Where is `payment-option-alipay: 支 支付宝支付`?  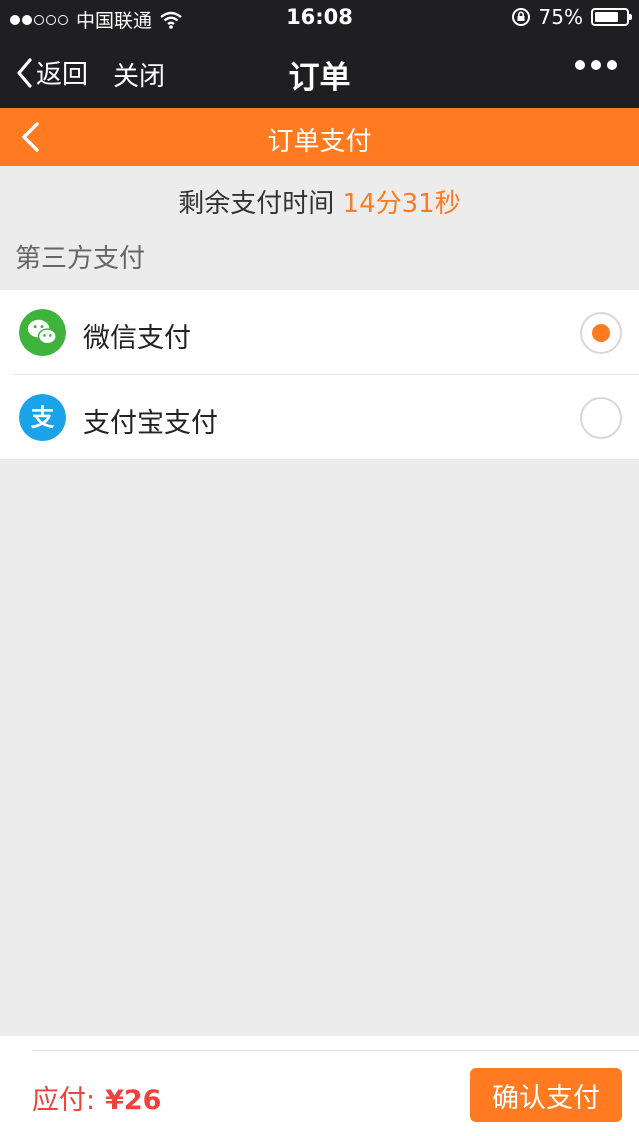 payment-option-alipay: 支 支付宝支付 is located at coordinates (319, 417).